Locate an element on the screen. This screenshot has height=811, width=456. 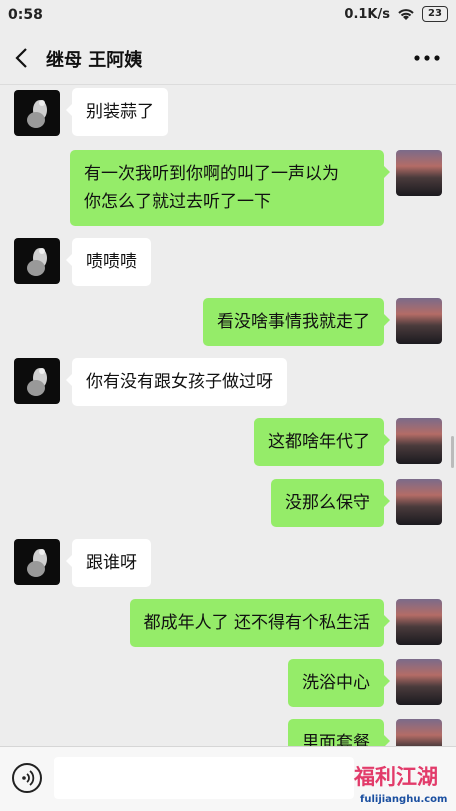
watermark-title: 福利江湖 is located at coordinates (395, 777).